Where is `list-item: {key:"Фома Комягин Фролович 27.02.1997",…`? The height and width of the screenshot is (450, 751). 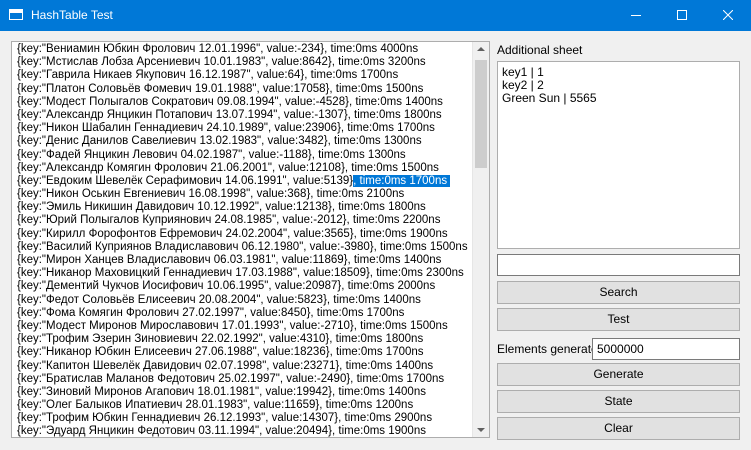 list-item: {key:"Фома Комягин Фролович 27.02.1997",… is located at coordinates (248, 313).